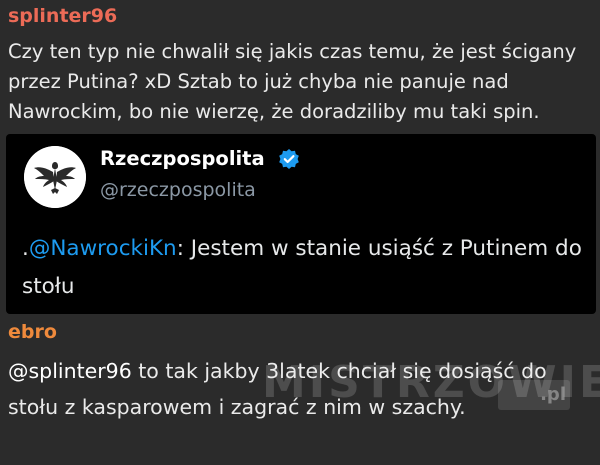  Describe the element at coordinates (32, 332) in the screenshot. I see `comment-author: ebro` at that location.